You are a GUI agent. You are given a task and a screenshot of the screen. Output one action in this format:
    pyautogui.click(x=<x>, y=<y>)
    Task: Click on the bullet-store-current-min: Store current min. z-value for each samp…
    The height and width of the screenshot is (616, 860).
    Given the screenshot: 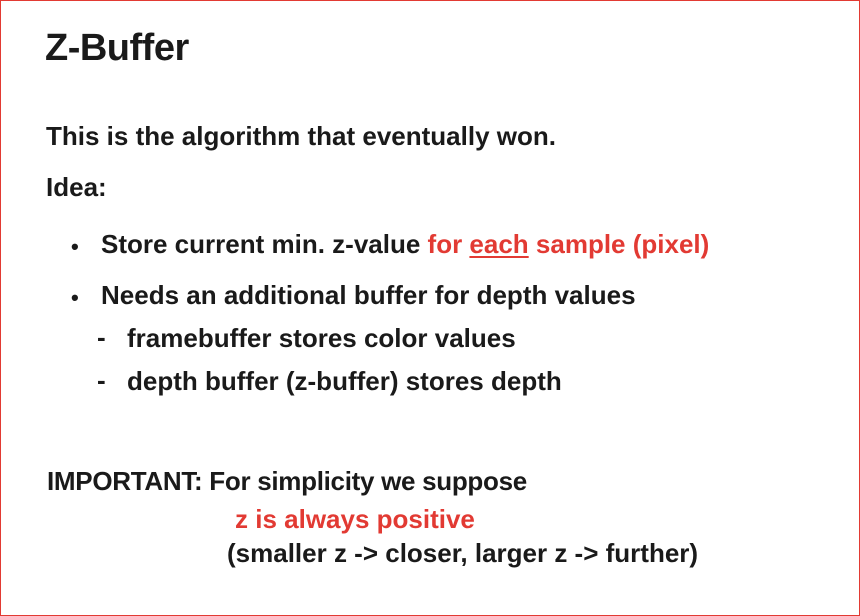 What is the action you would take?
    pyautogui.click(x=405, y=244)
    